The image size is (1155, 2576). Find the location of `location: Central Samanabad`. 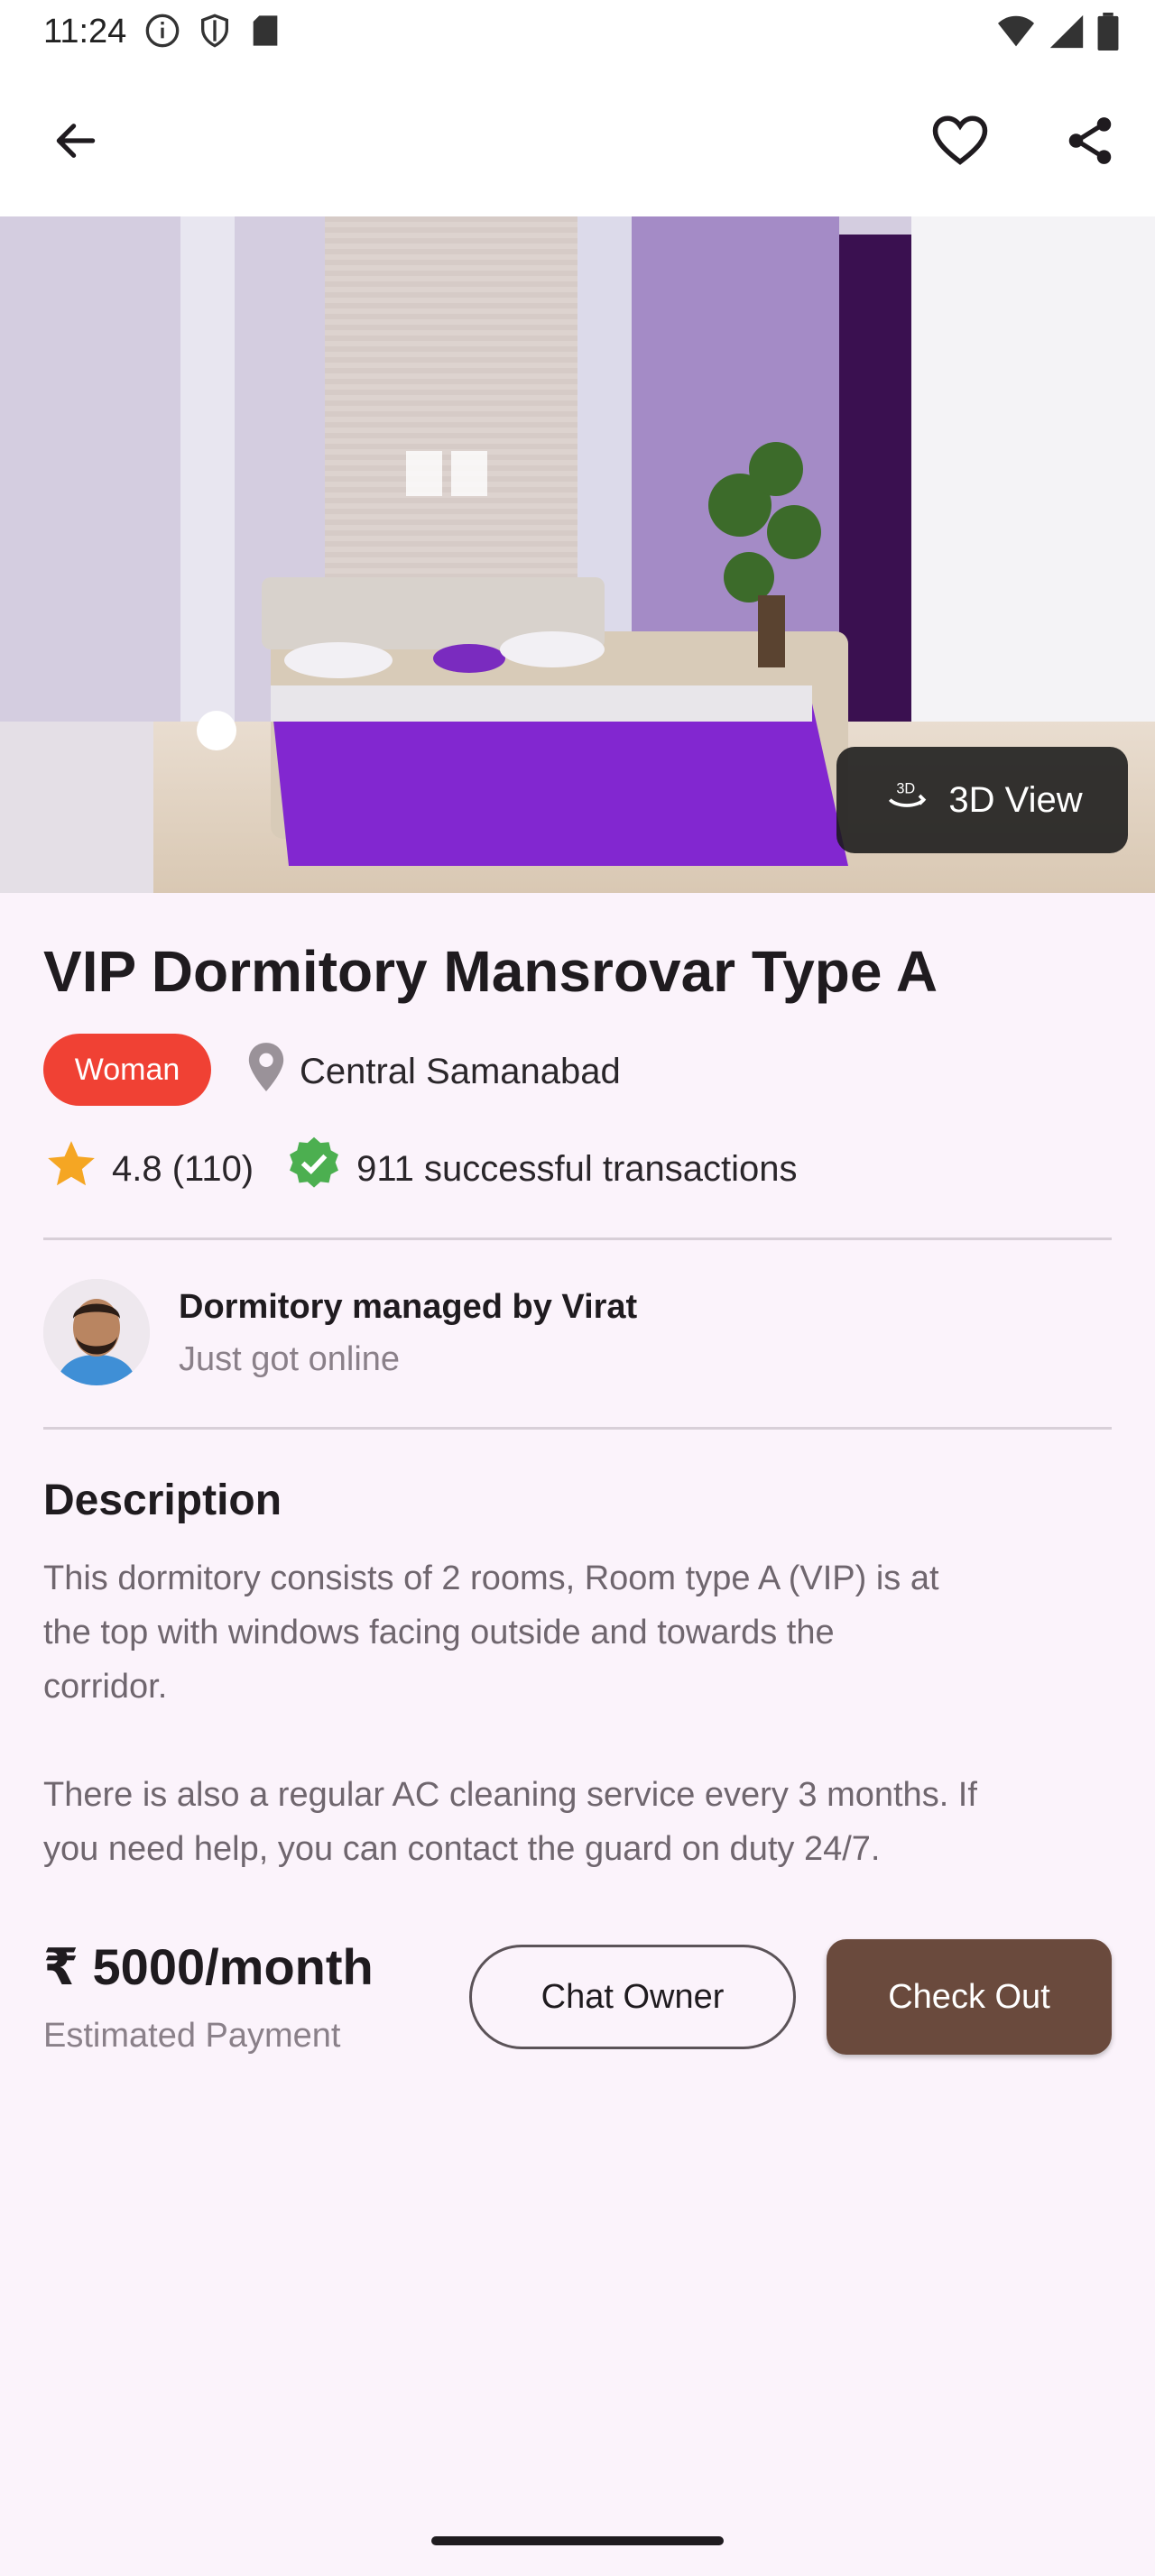

location: Central Samanabad is located at coordinates (433, 1071).